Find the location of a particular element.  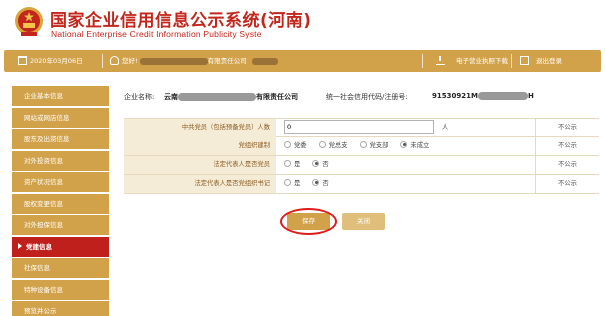

rep-party-member-label: 法定代表人是否党员 is located at coordinates (200, 165).